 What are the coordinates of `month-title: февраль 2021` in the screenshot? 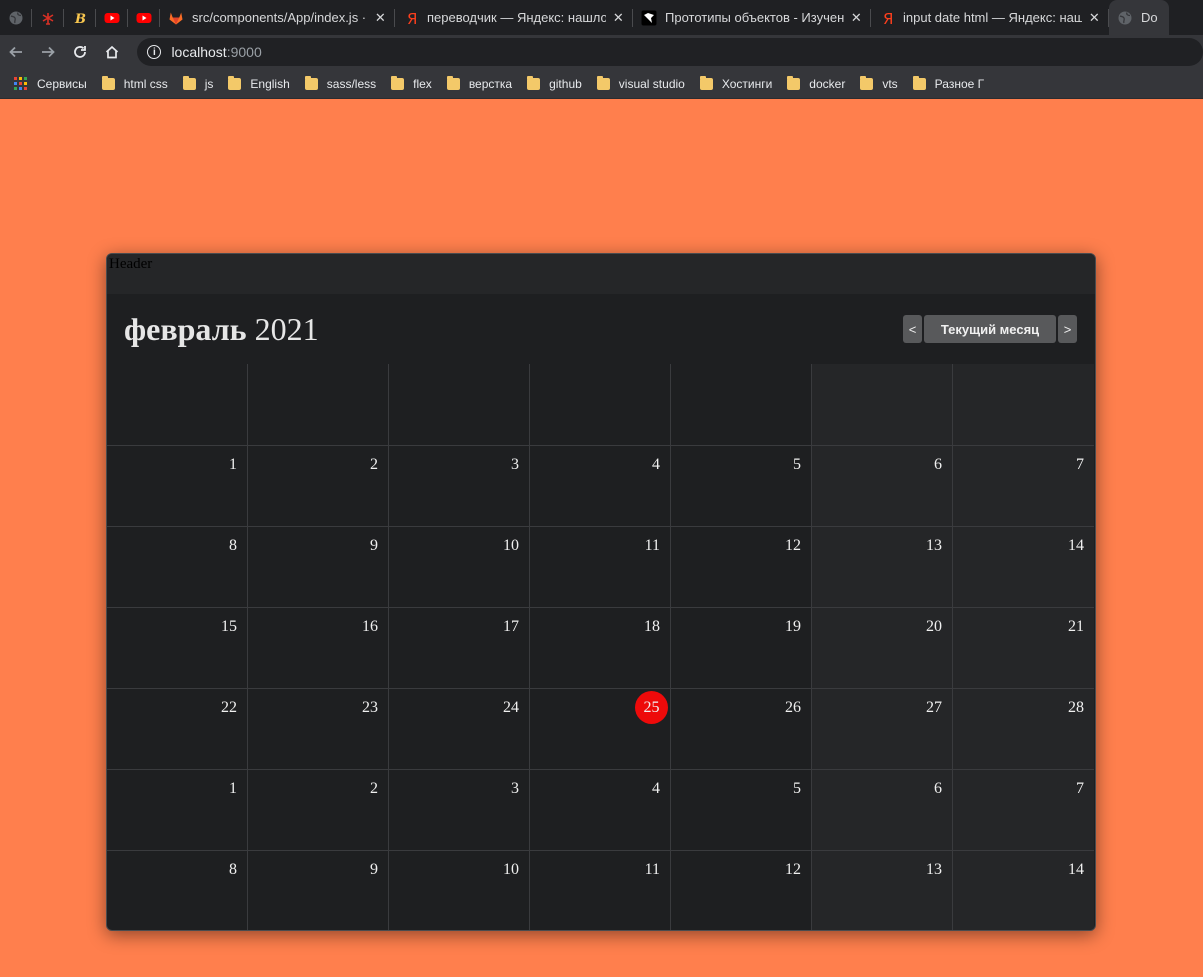 It's located at (221, 329).